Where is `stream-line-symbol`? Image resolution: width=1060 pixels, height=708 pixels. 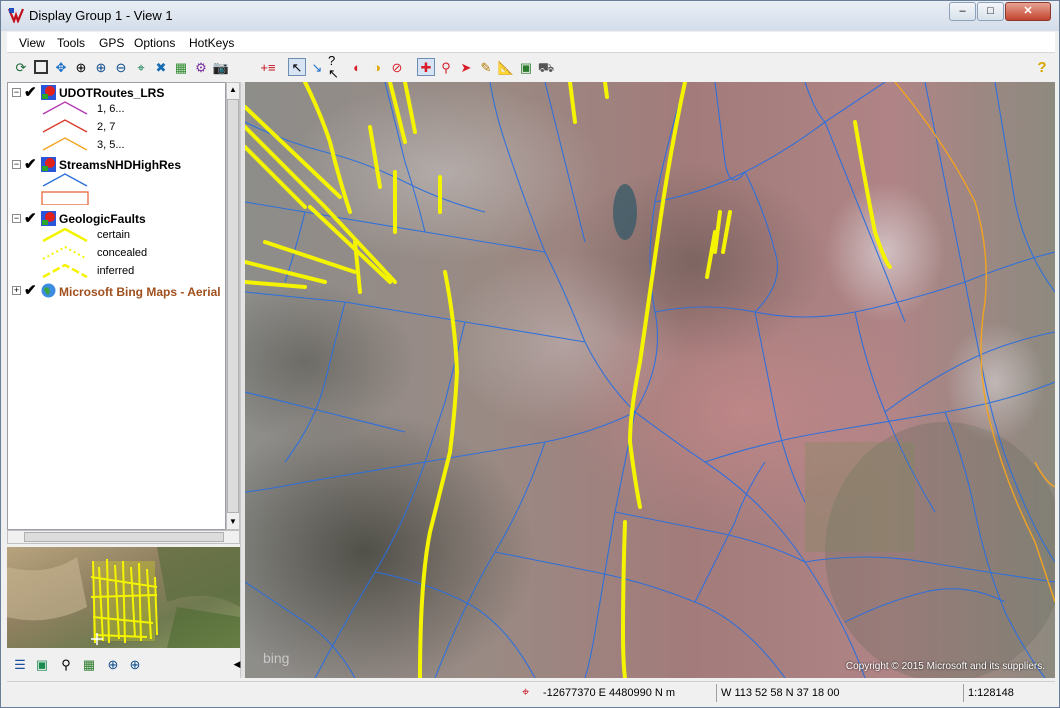
stream-line-symbol is located at coordinates (65, 180).